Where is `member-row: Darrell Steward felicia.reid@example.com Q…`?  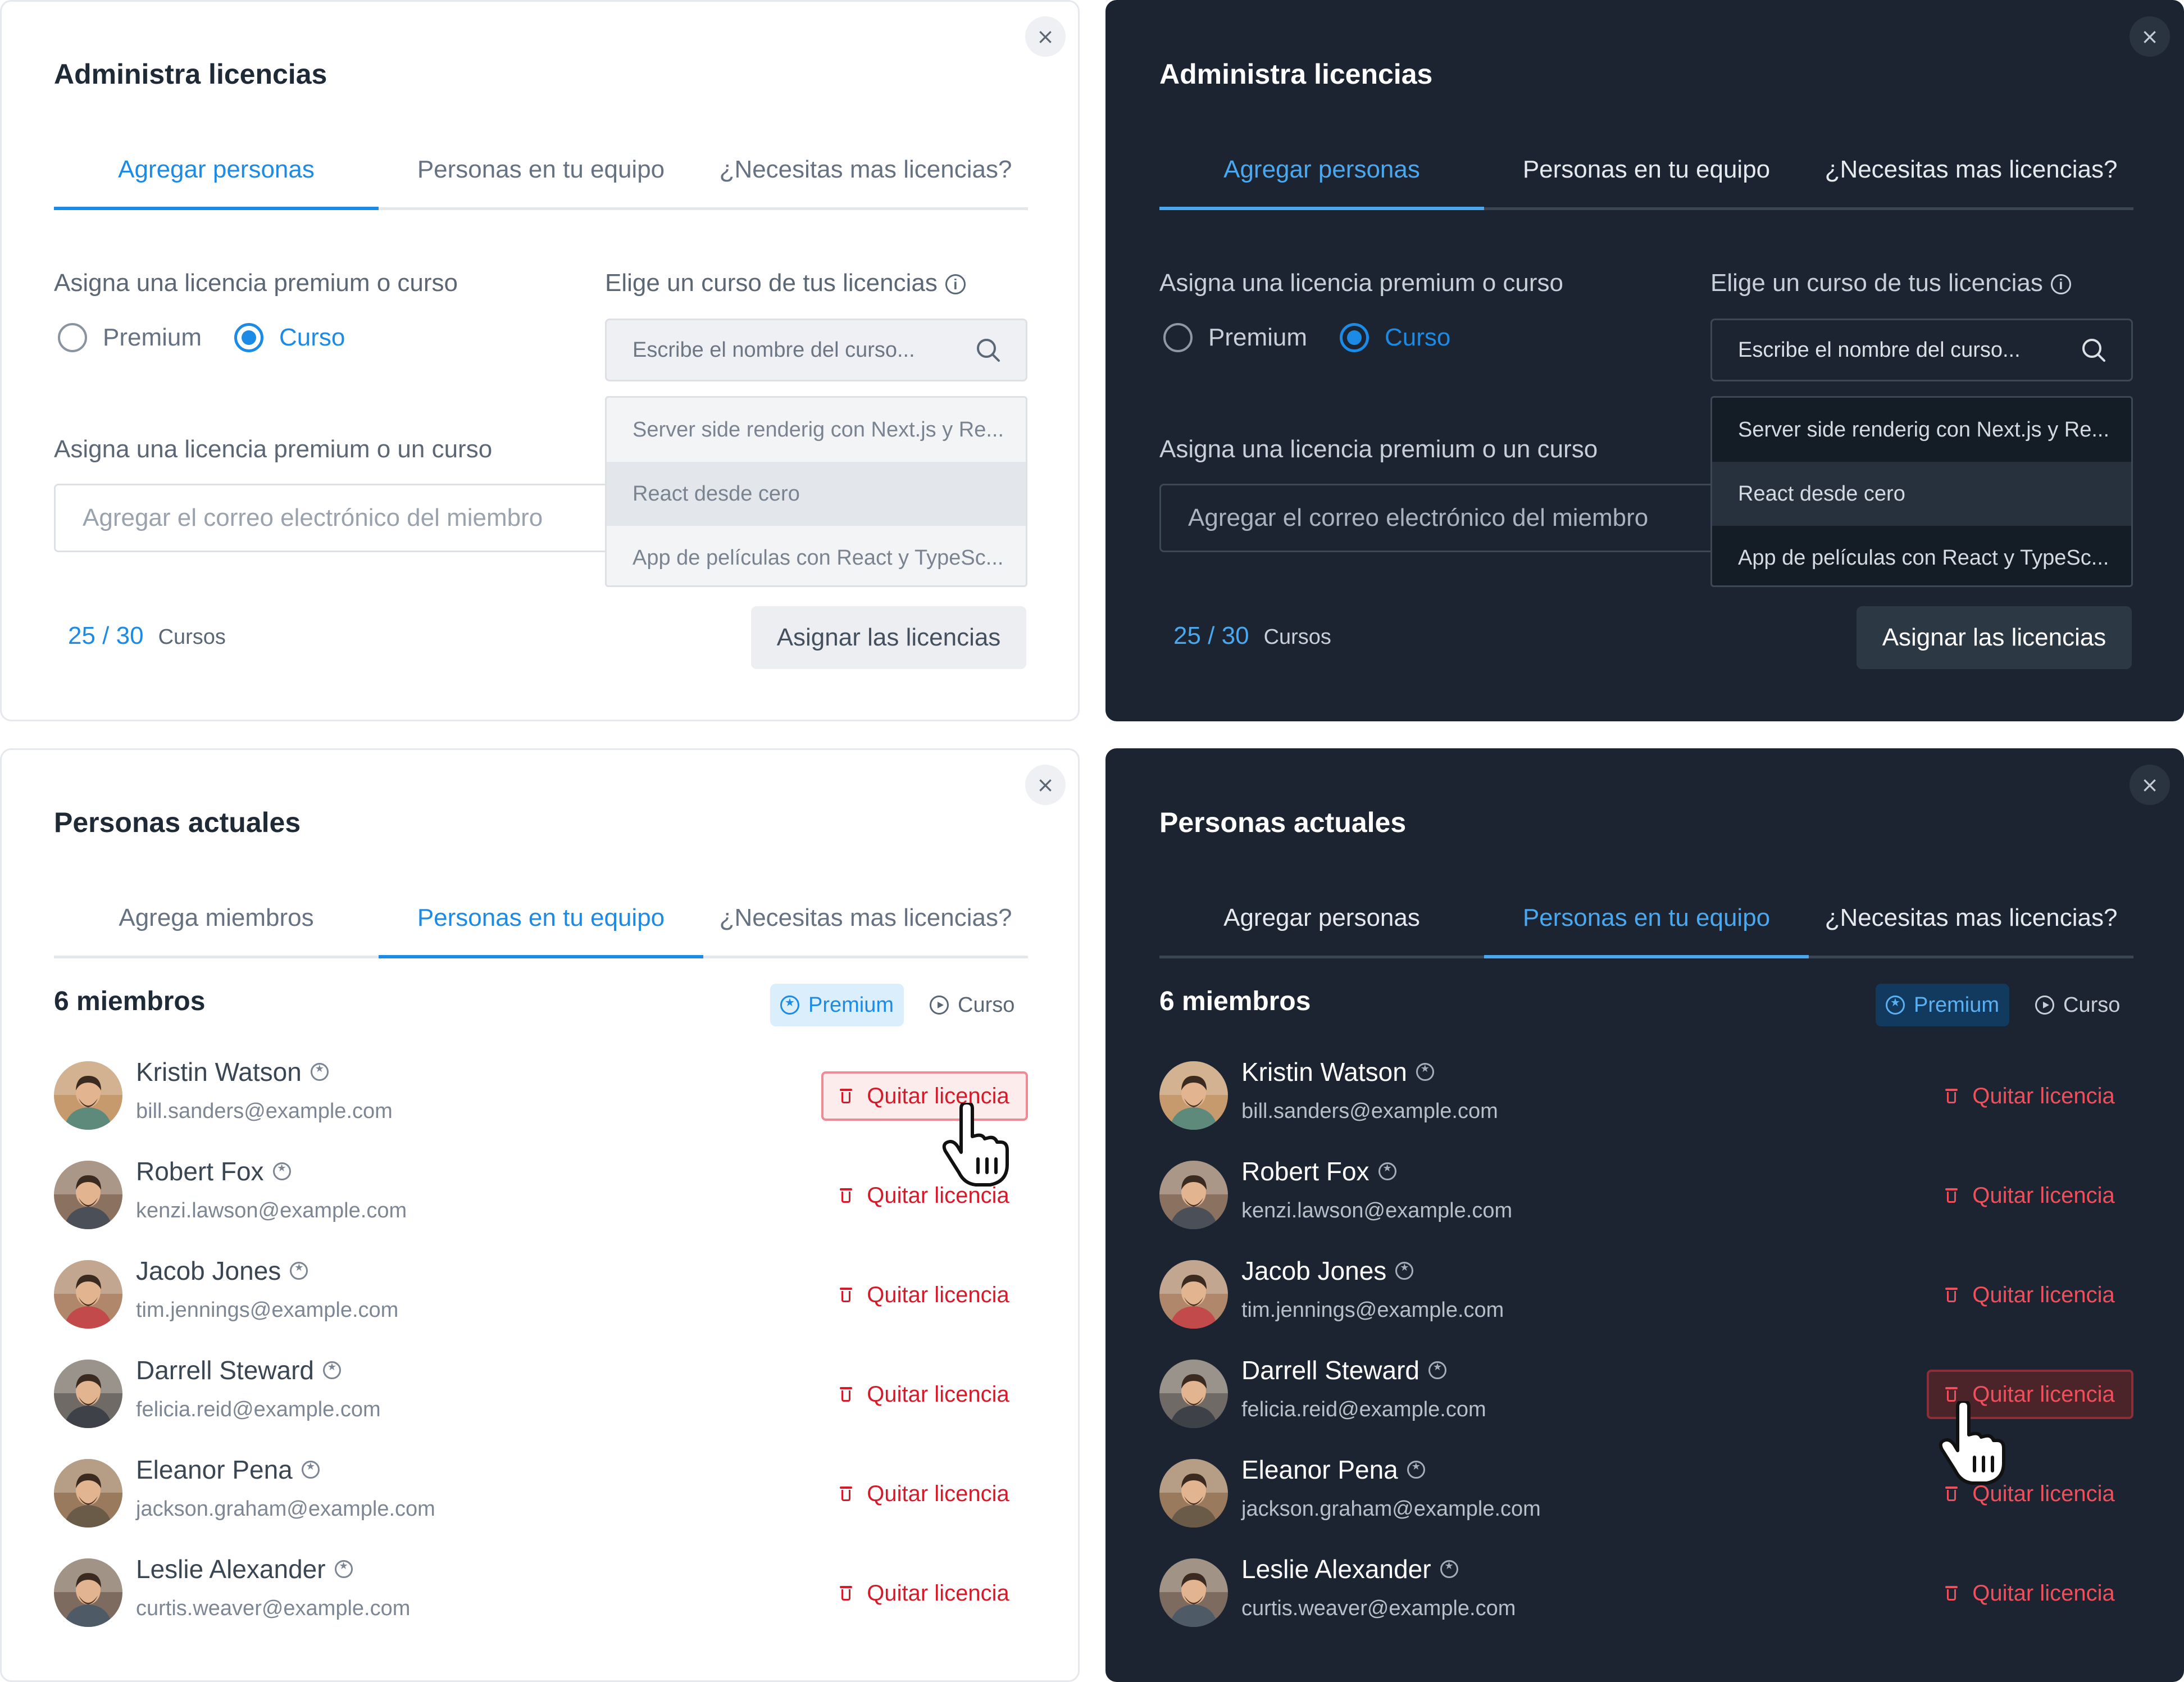 member-row: Darrell Steward felicia.reid@example.com Q… is located at coordinates (541, 1393).